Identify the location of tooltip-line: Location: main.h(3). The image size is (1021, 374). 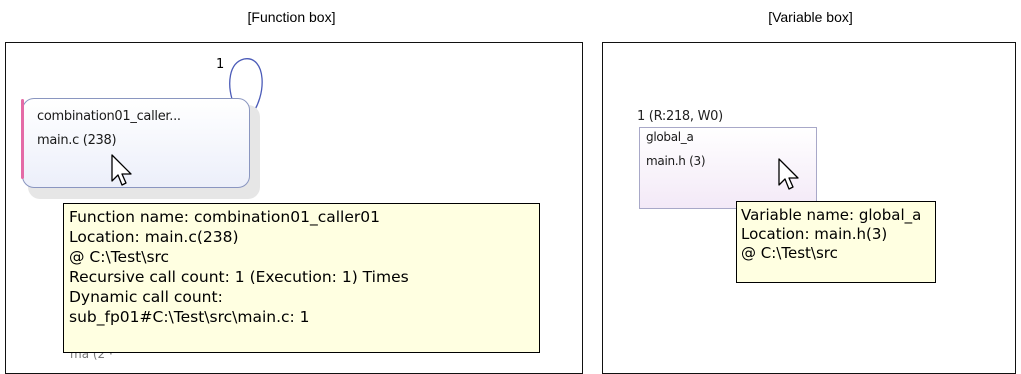
(814, 234).